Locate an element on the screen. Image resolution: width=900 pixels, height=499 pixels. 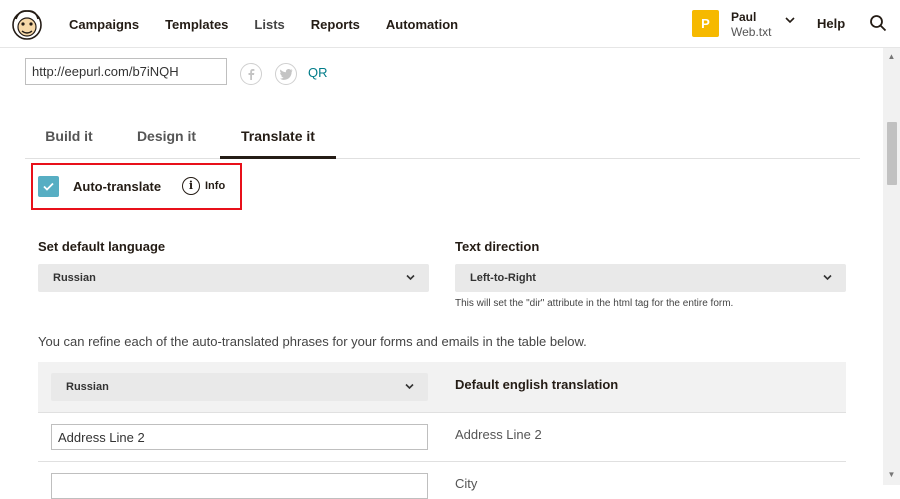
text-direction-title: Text direction is located at coordinates (497, 246).